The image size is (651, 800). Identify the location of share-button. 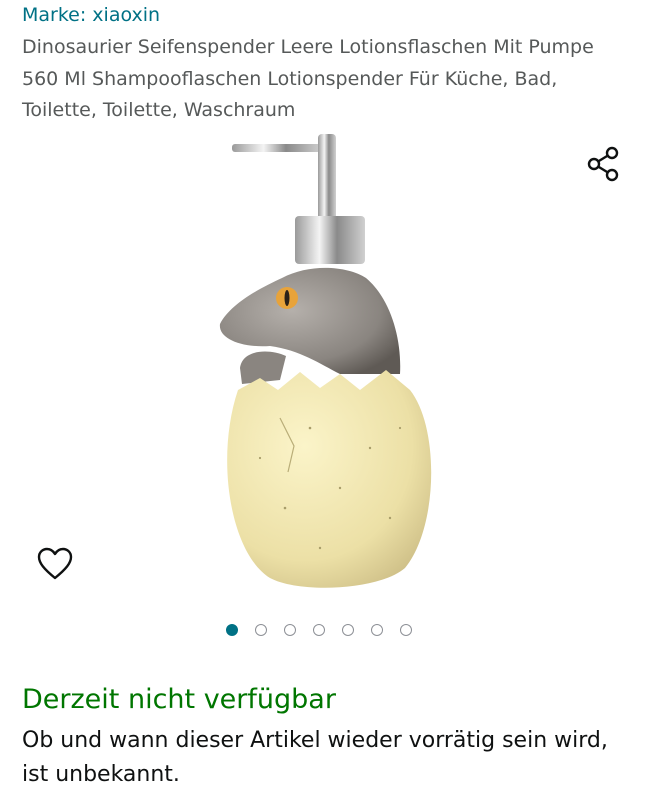
(604, 164).